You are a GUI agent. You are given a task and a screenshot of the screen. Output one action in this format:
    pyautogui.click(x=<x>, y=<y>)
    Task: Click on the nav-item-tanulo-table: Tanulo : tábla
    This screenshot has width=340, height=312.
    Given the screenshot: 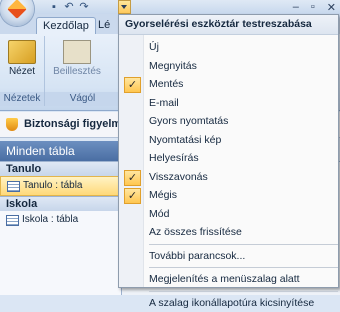 What is the action you would take?
    pyautogui.click(x=60, y=186)
    